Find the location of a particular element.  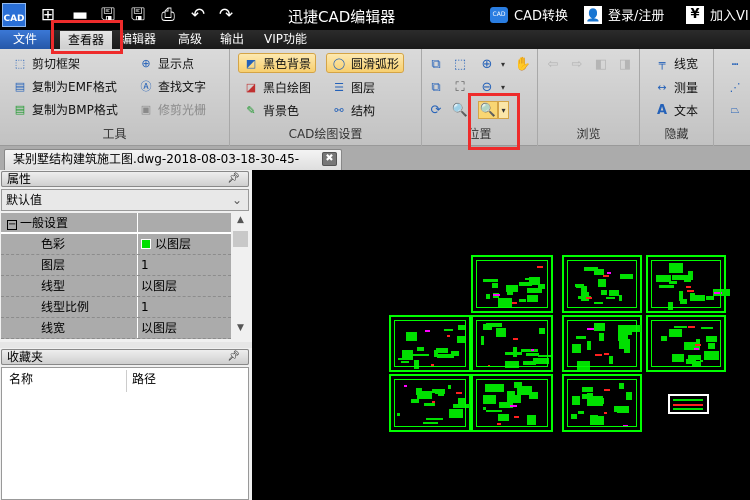

measure-distance-icon: ┅ is located at coordinates (735, 64).